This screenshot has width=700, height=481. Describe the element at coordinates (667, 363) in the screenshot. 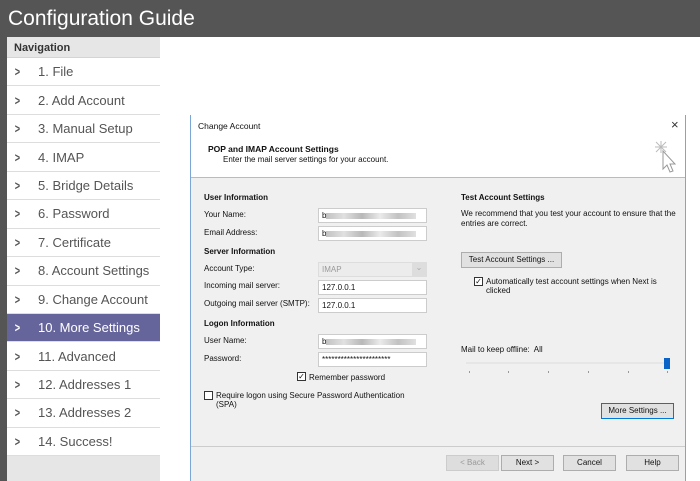

I see `offline-slider-thumb` at that location.